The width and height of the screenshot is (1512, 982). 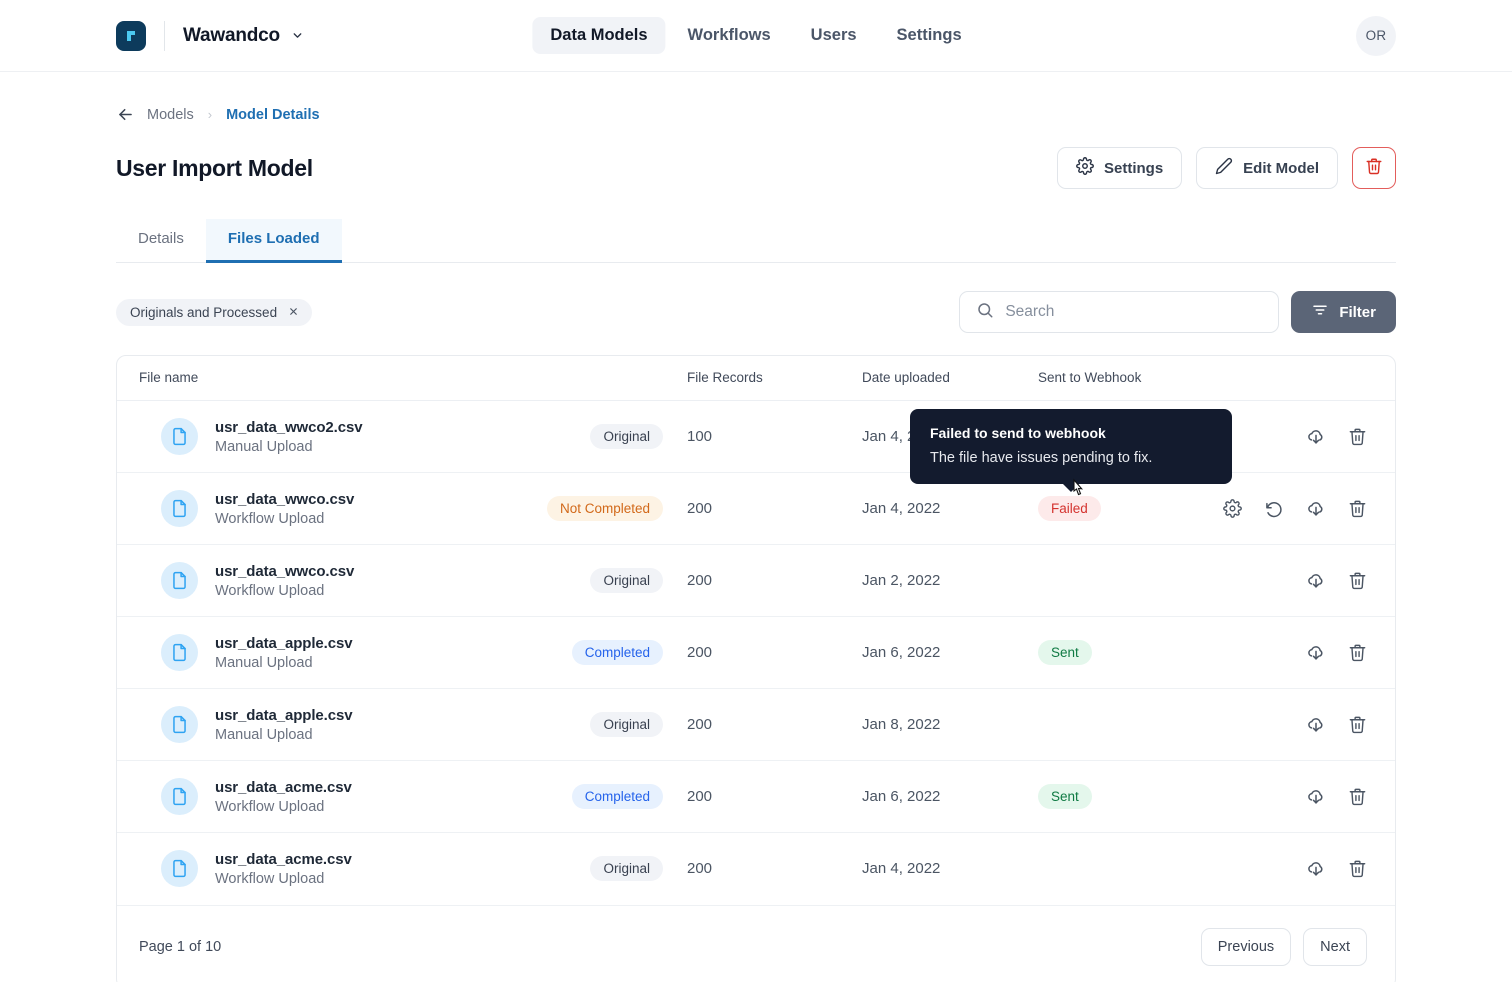 I want to click on file-name-text: usr_data_acme.csv, so click(x=283, y=859).